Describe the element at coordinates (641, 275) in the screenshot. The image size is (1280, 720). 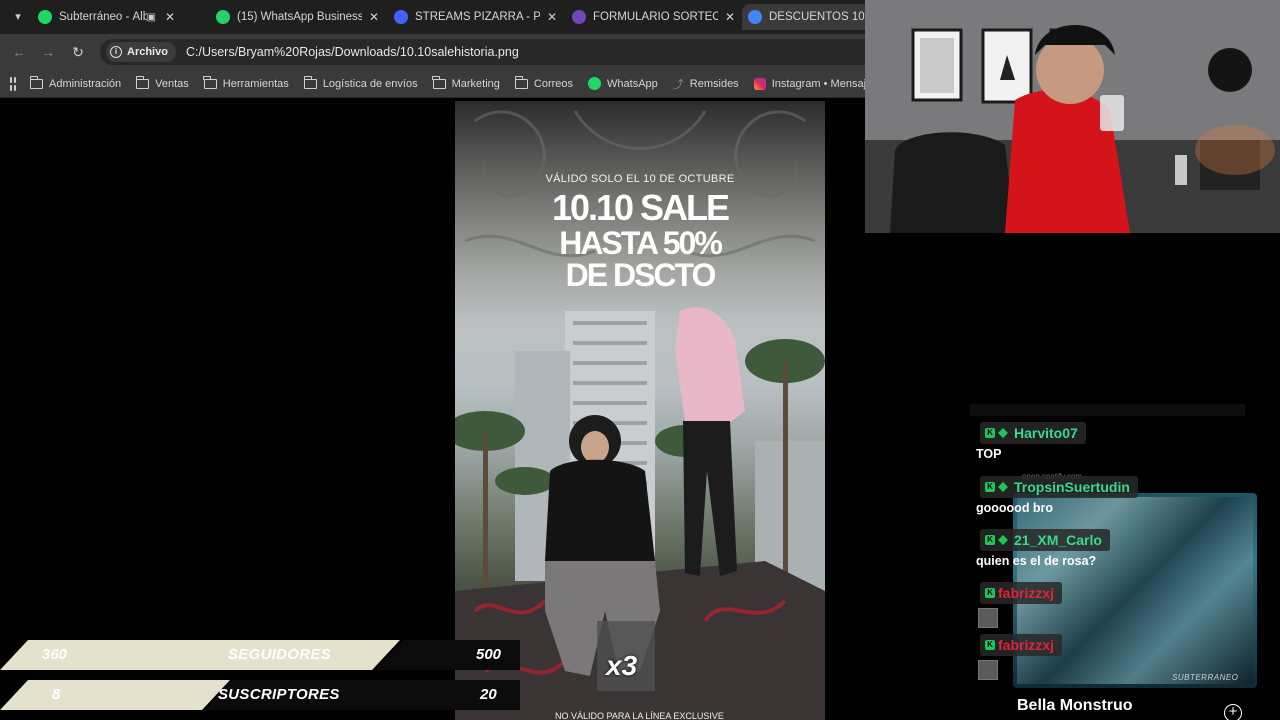
I see `poster-dscto-line: DE DSCTO` at that location.